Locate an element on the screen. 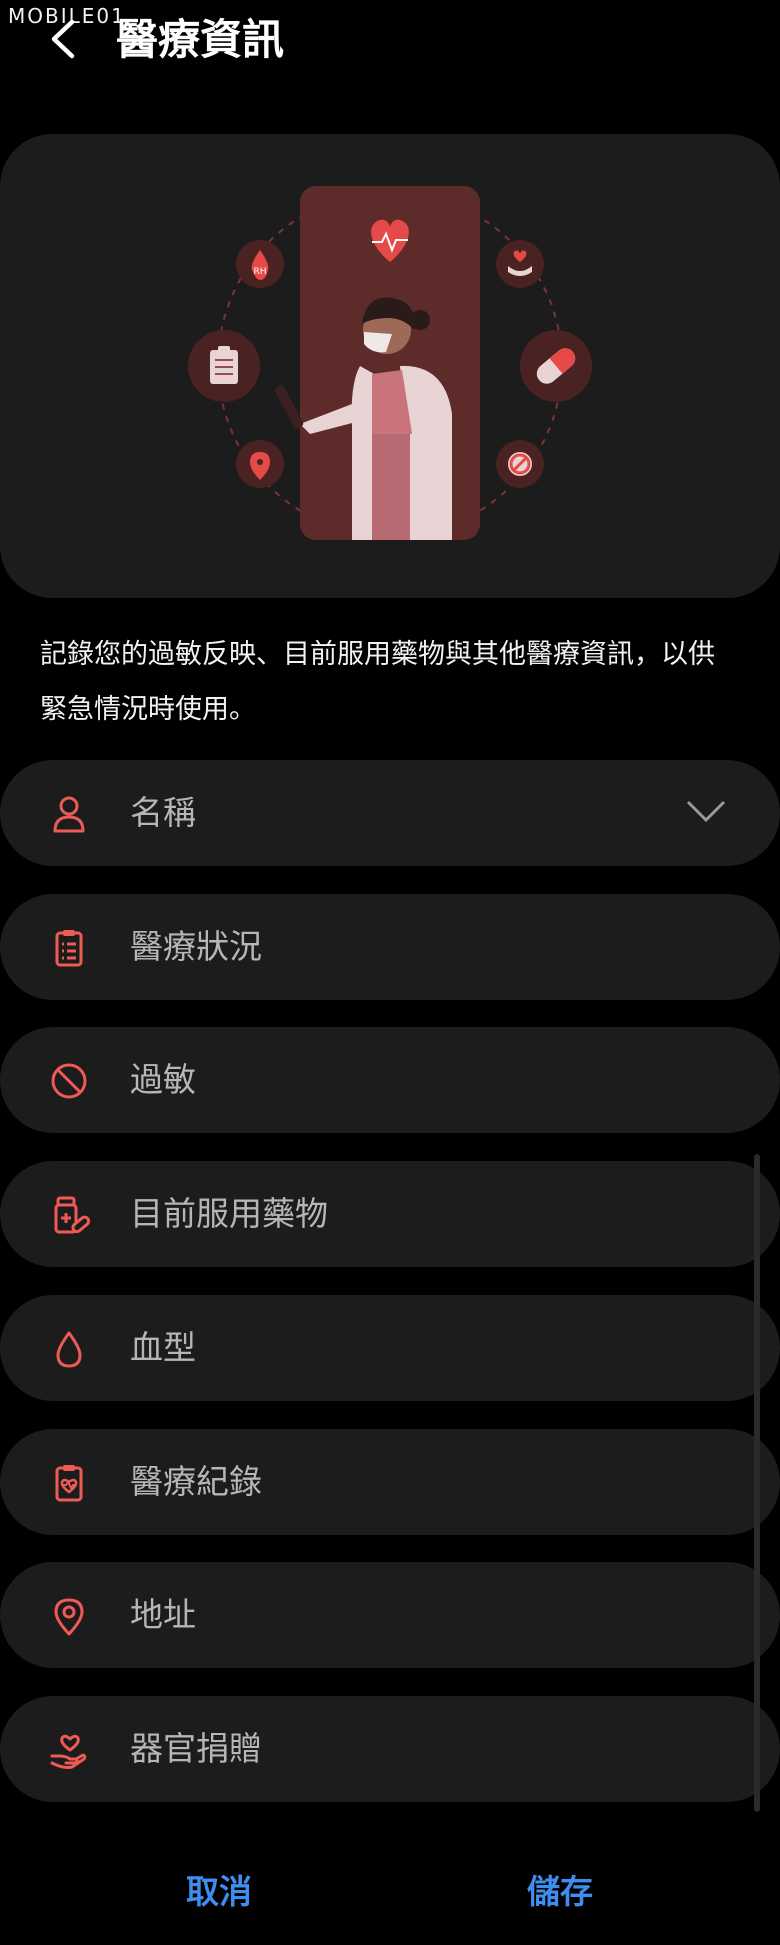 The image size is (780, 1945). clipboard-heart-icon is located at coordinates (69, 1483).